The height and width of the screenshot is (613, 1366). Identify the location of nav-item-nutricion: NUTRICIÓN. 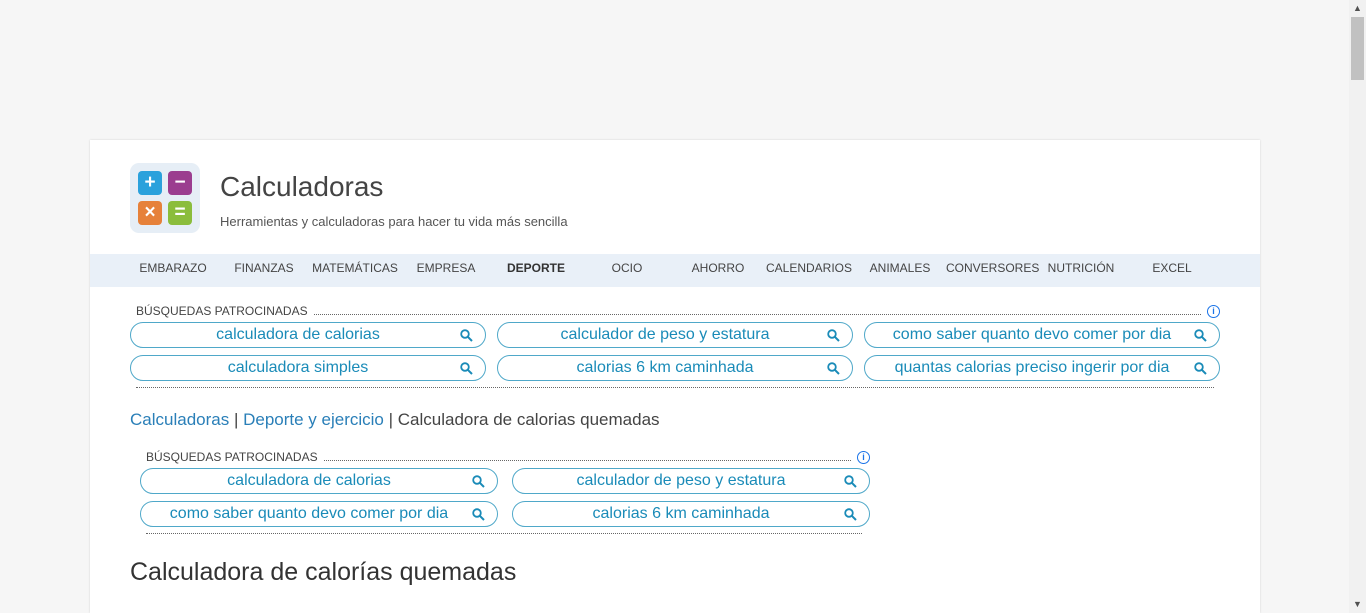
(1081, 268).